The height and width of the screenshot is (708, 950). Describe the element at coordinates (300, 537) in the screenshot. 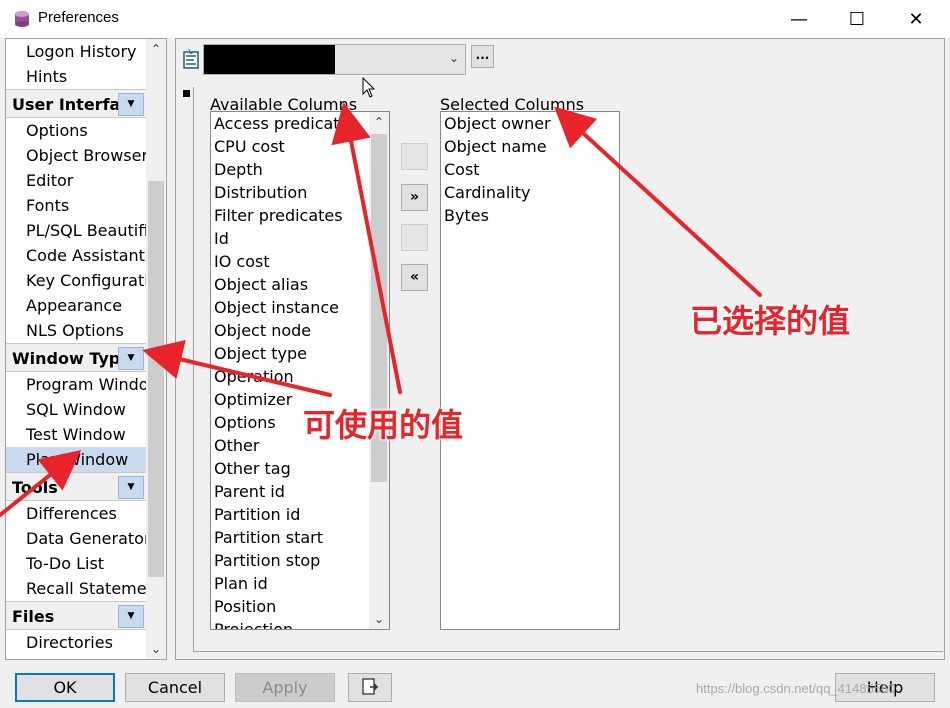

I see `available-list-item: Partition start` at that location.